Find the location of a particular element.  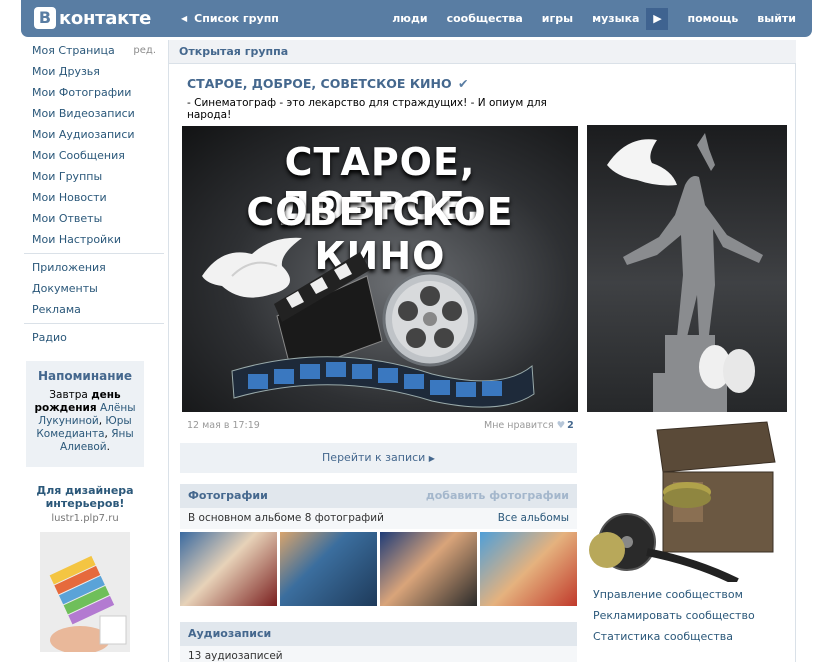

chevron-left-icon: ◀ is located at coordinates (184, 18).